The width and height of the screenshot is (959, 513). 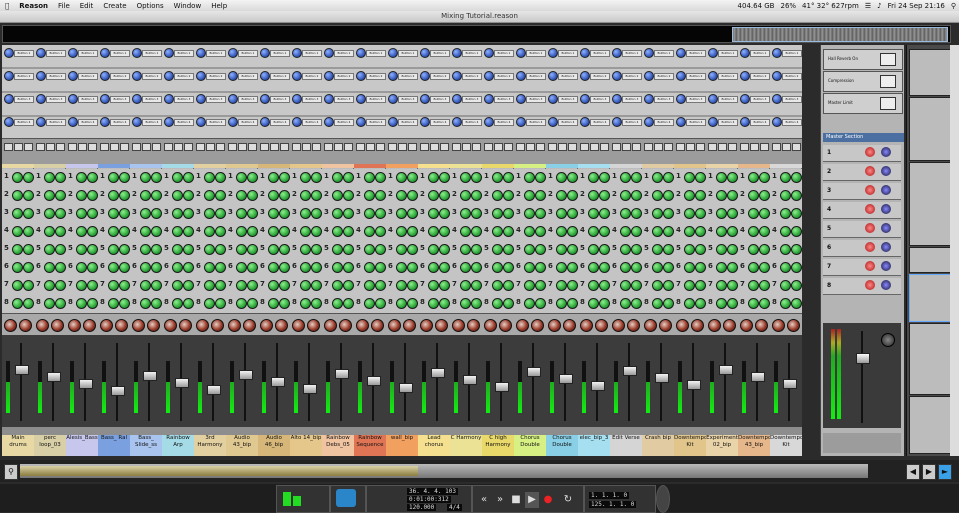 I want to click on song-position: 36. 4. 4. 103, so click(x=432, y=491).